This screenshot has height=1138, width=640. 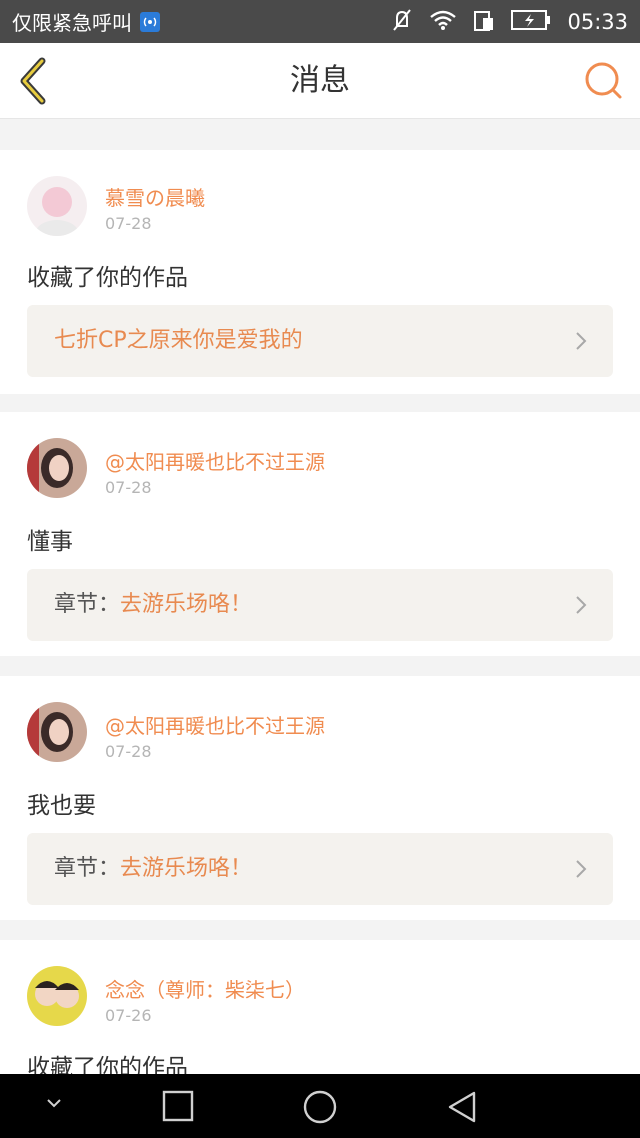 What do you see at coordinates (178, 1108) in the screenshot?
I see `recent-apps-icon` at bounding box center [178, 1108].